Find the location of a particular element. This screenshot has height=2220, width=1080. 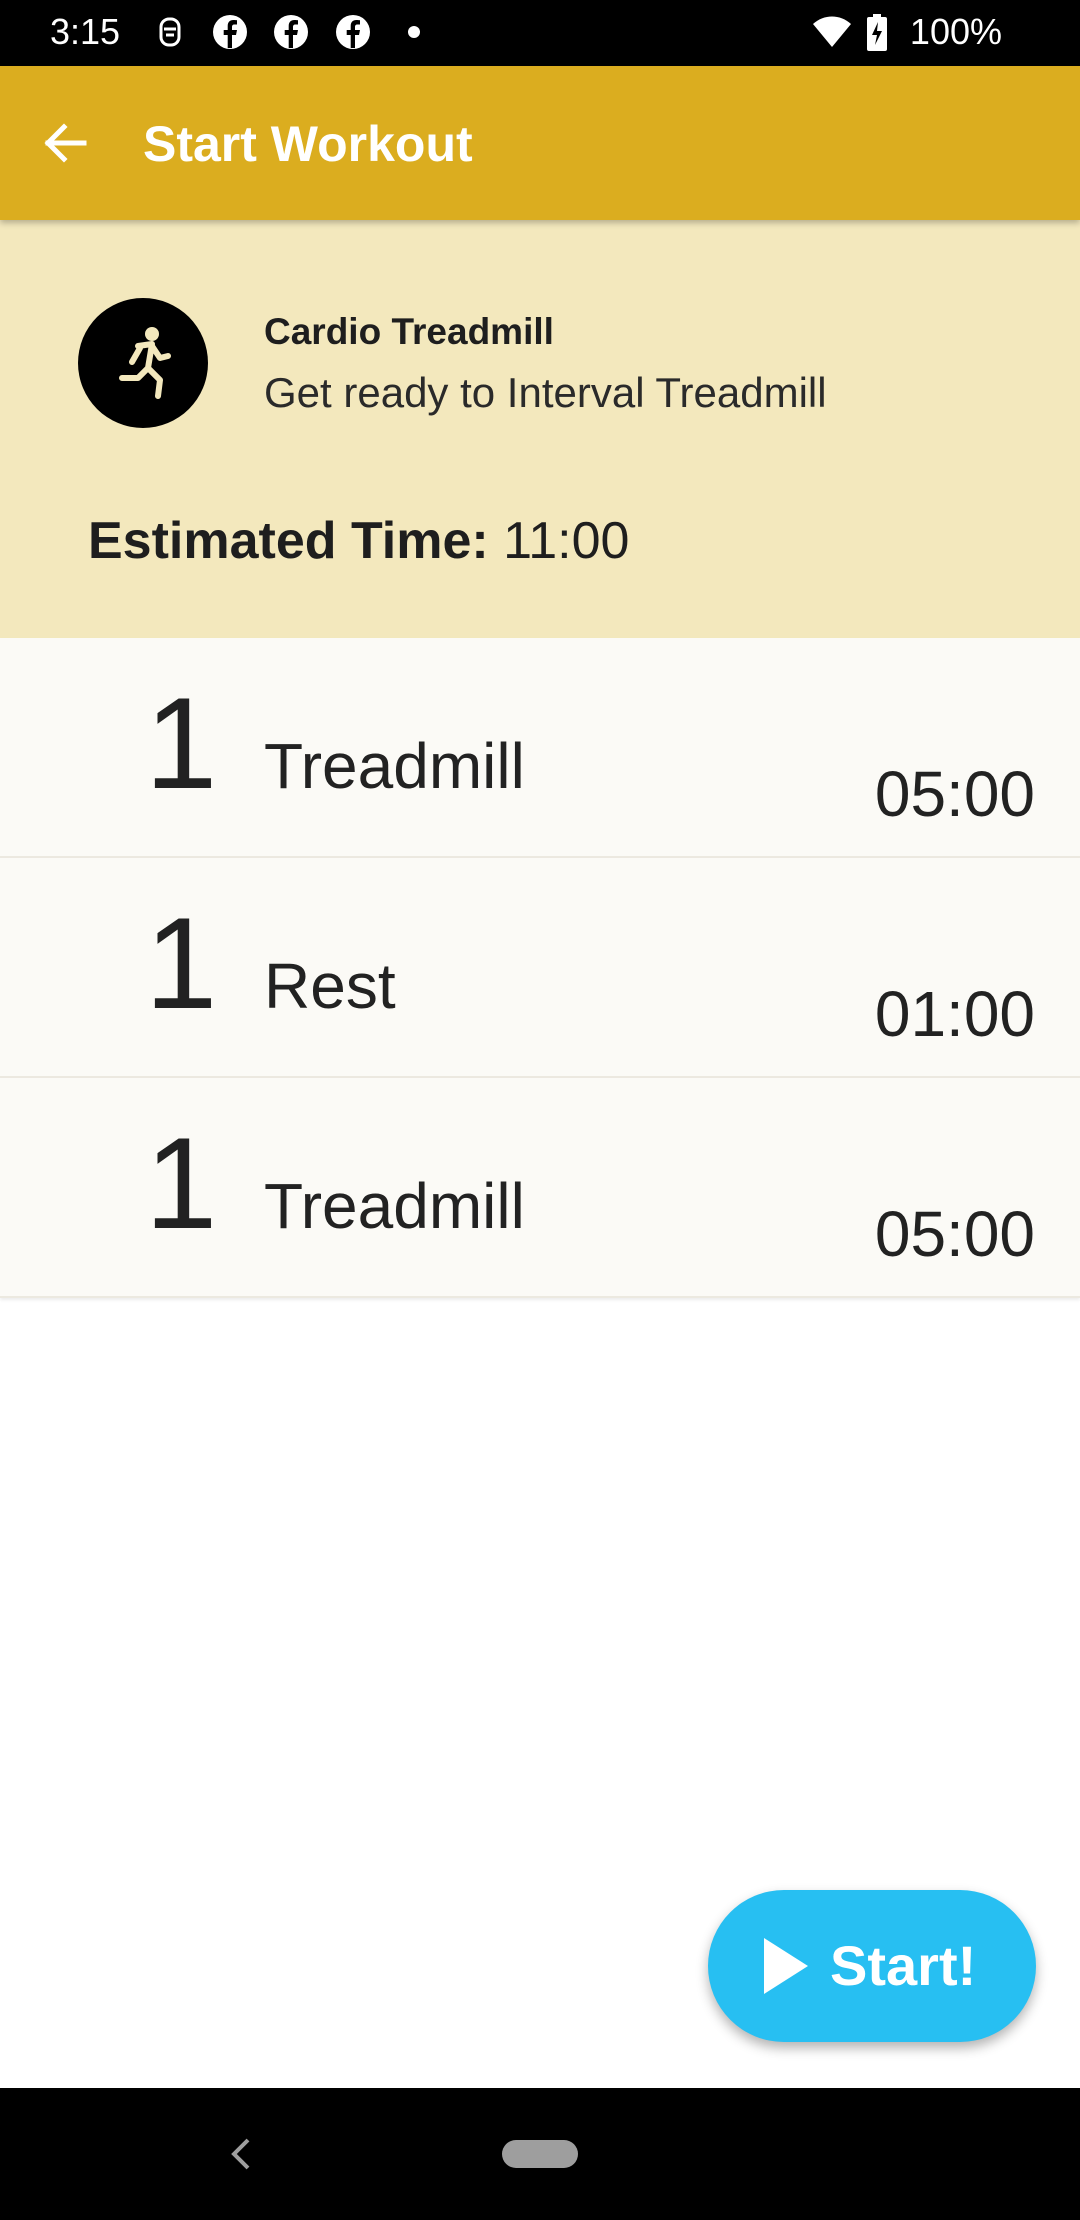

workout-avatar is located at coordinates (143, 363).